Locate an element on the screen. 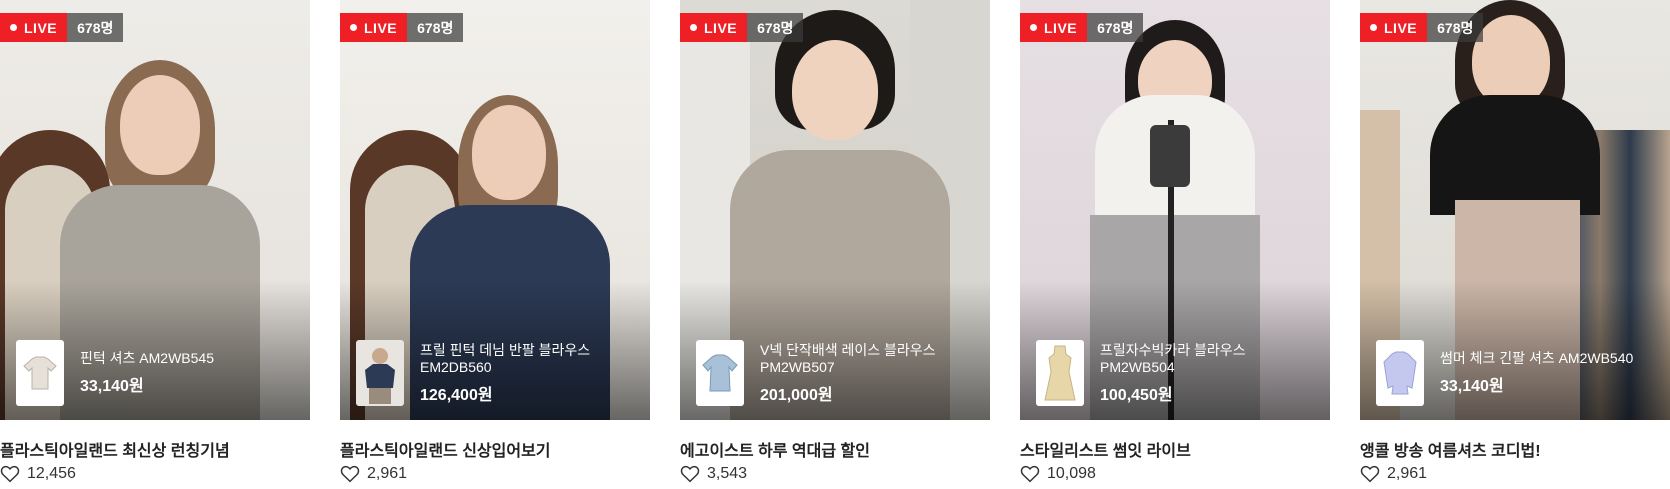 Image resolution: width=1670 pixels, height=489 pixels. product-price: 201,000원 is located at coordinates (796, 395).